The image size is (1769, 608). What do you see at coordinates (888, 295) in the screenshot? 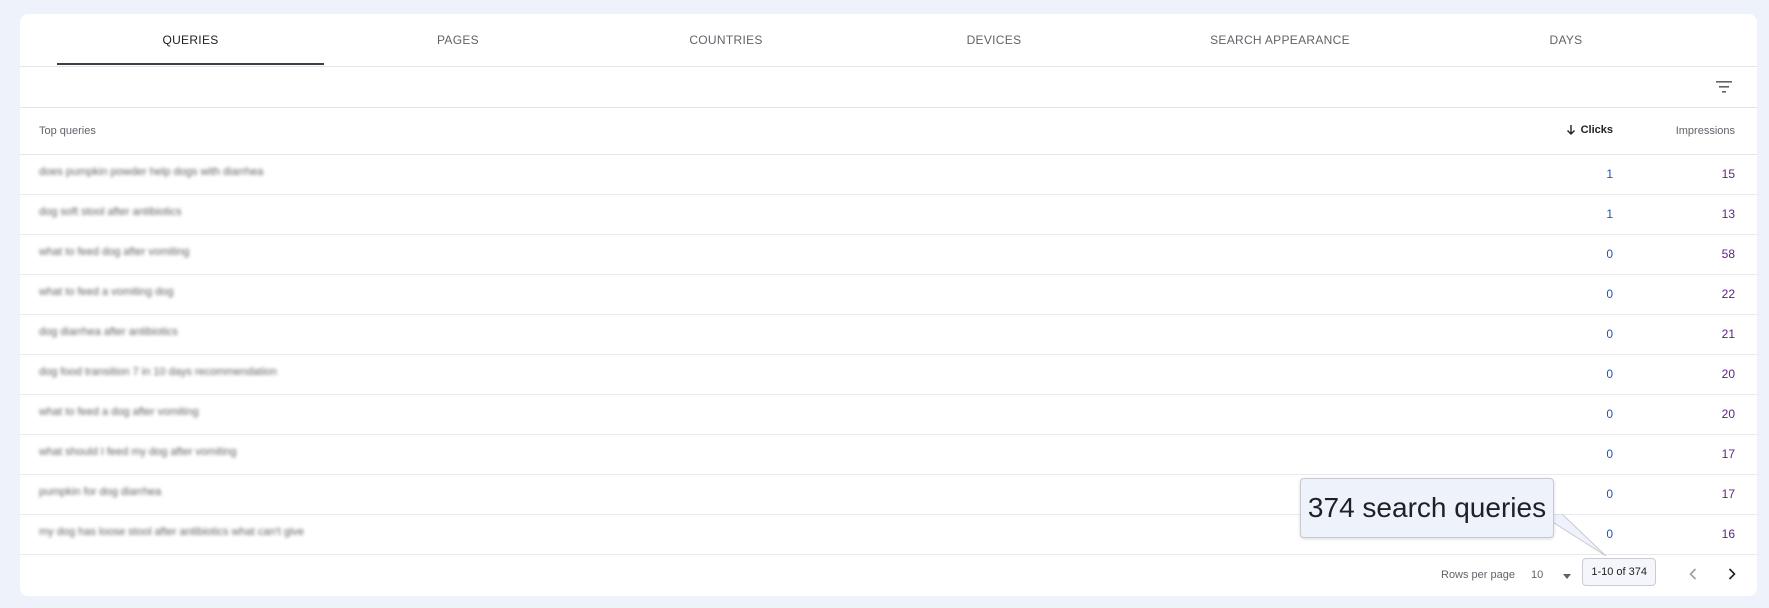
I see `table-row: what to feed a vomiting dog 0 22` at bounding box center [888, 295].